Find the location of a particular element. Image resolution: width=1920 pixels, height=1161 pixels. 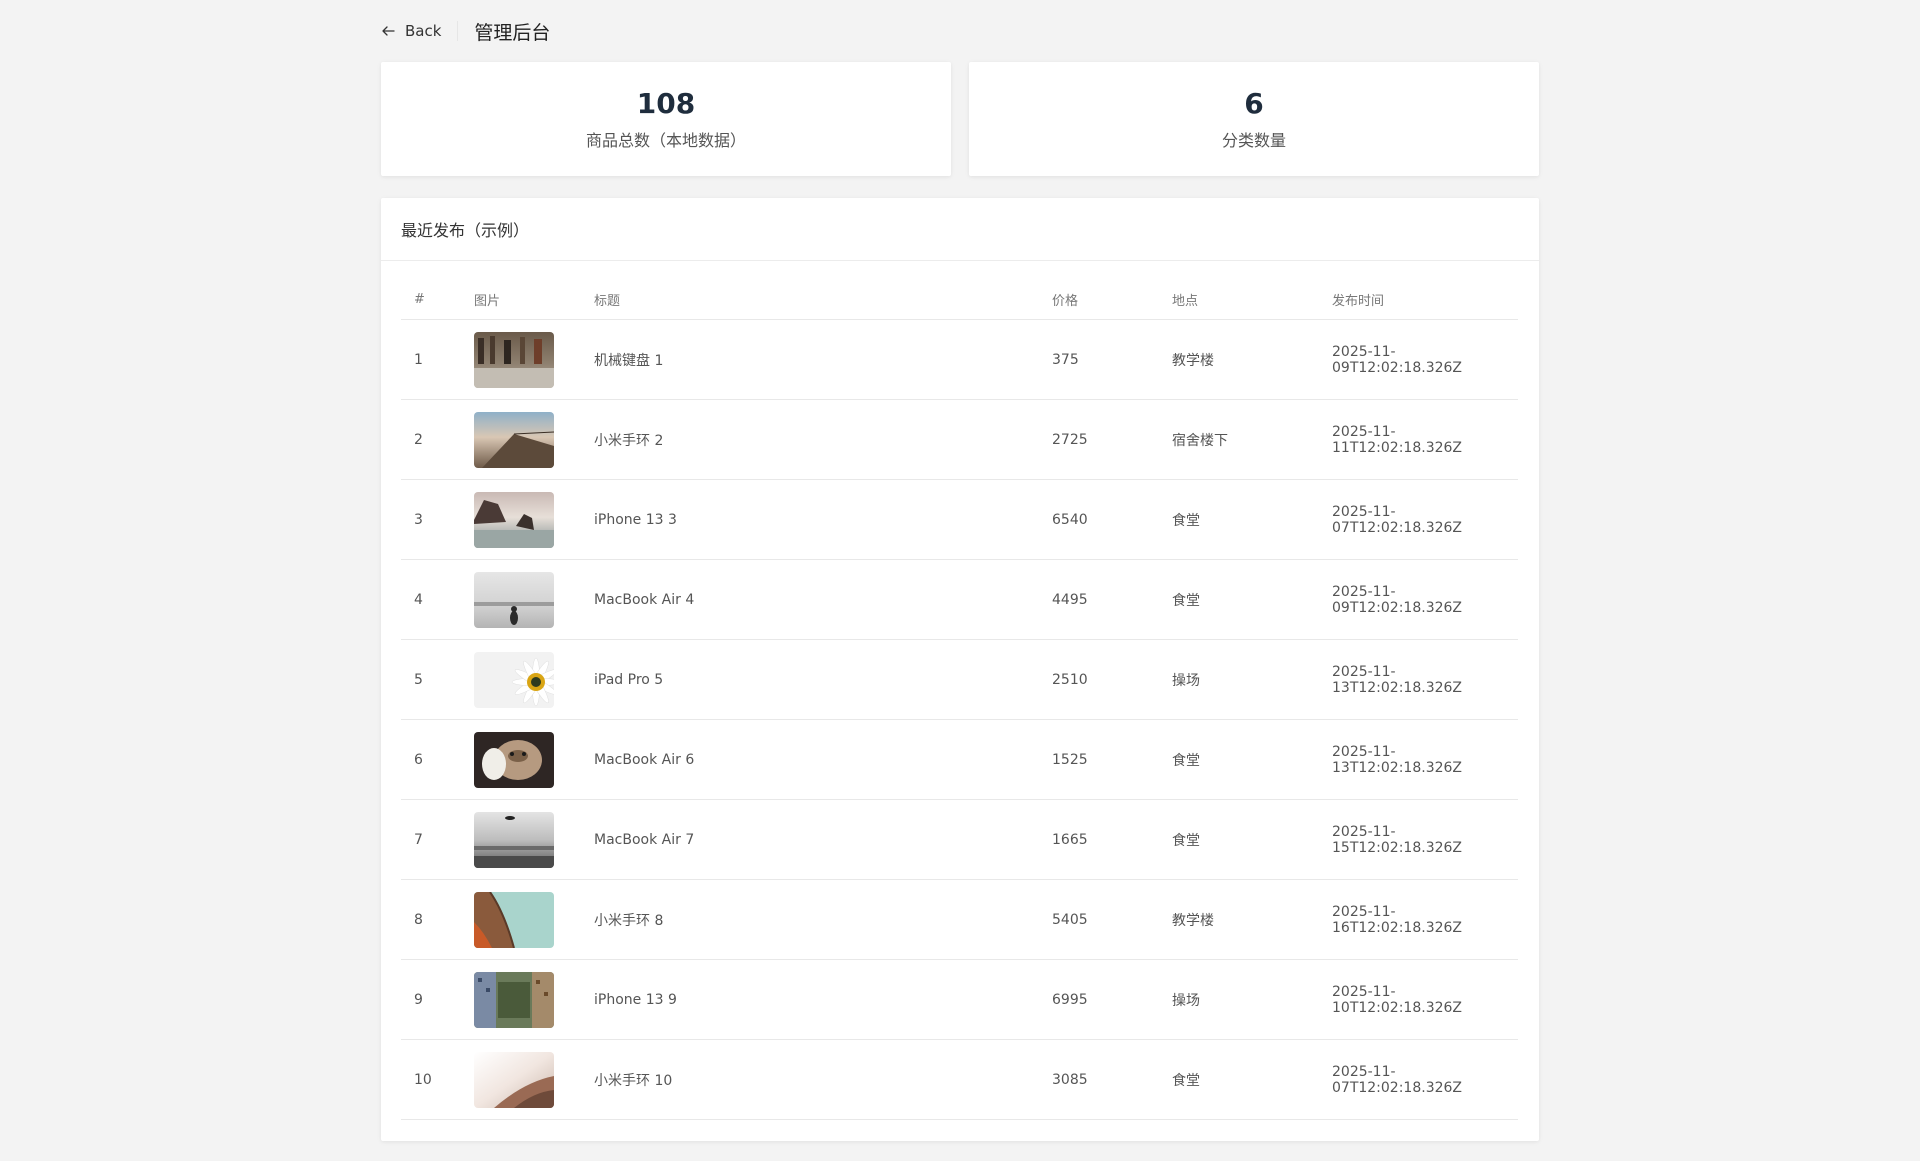

cell-title: MacBook Air 6 is located at coordinates (810, 759).